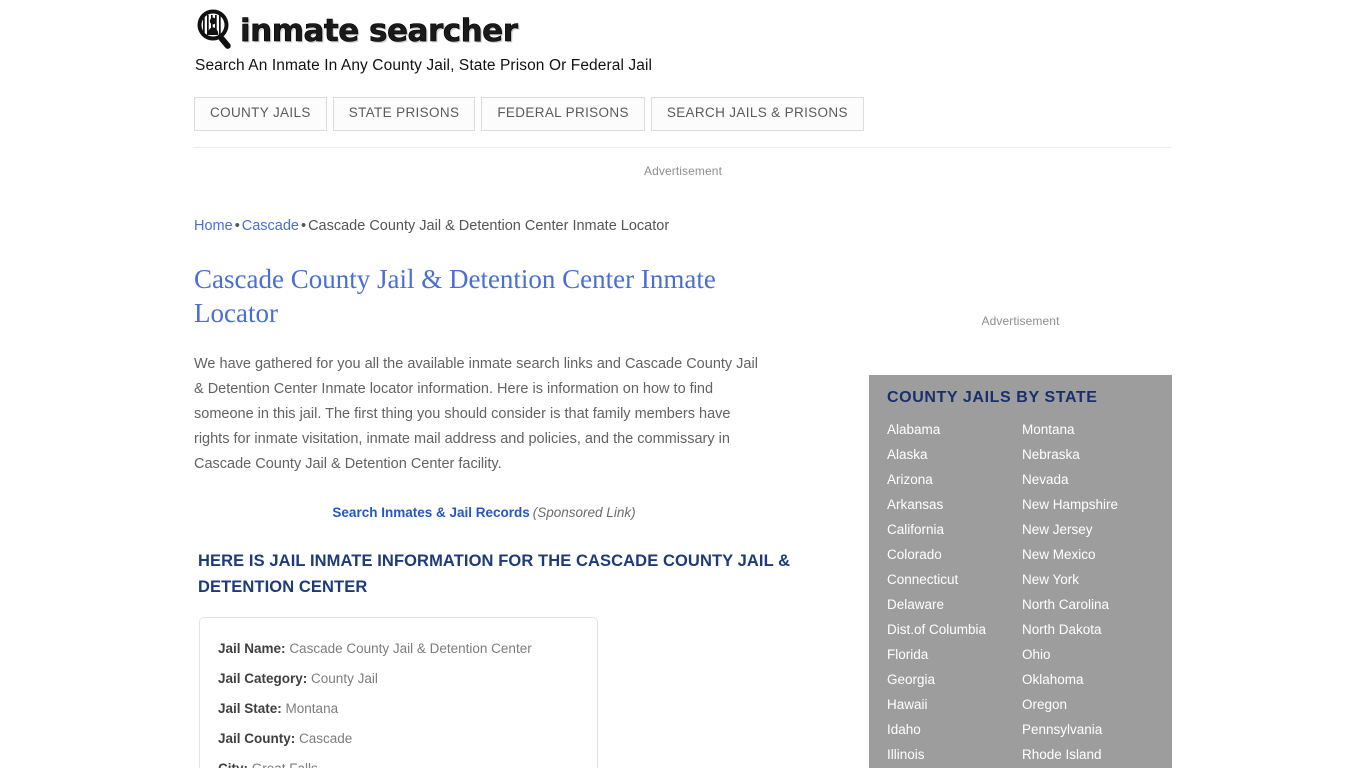 The height and width of the screenshot is (768, 1366). I want to click on nav-divider, so click(683, 147).